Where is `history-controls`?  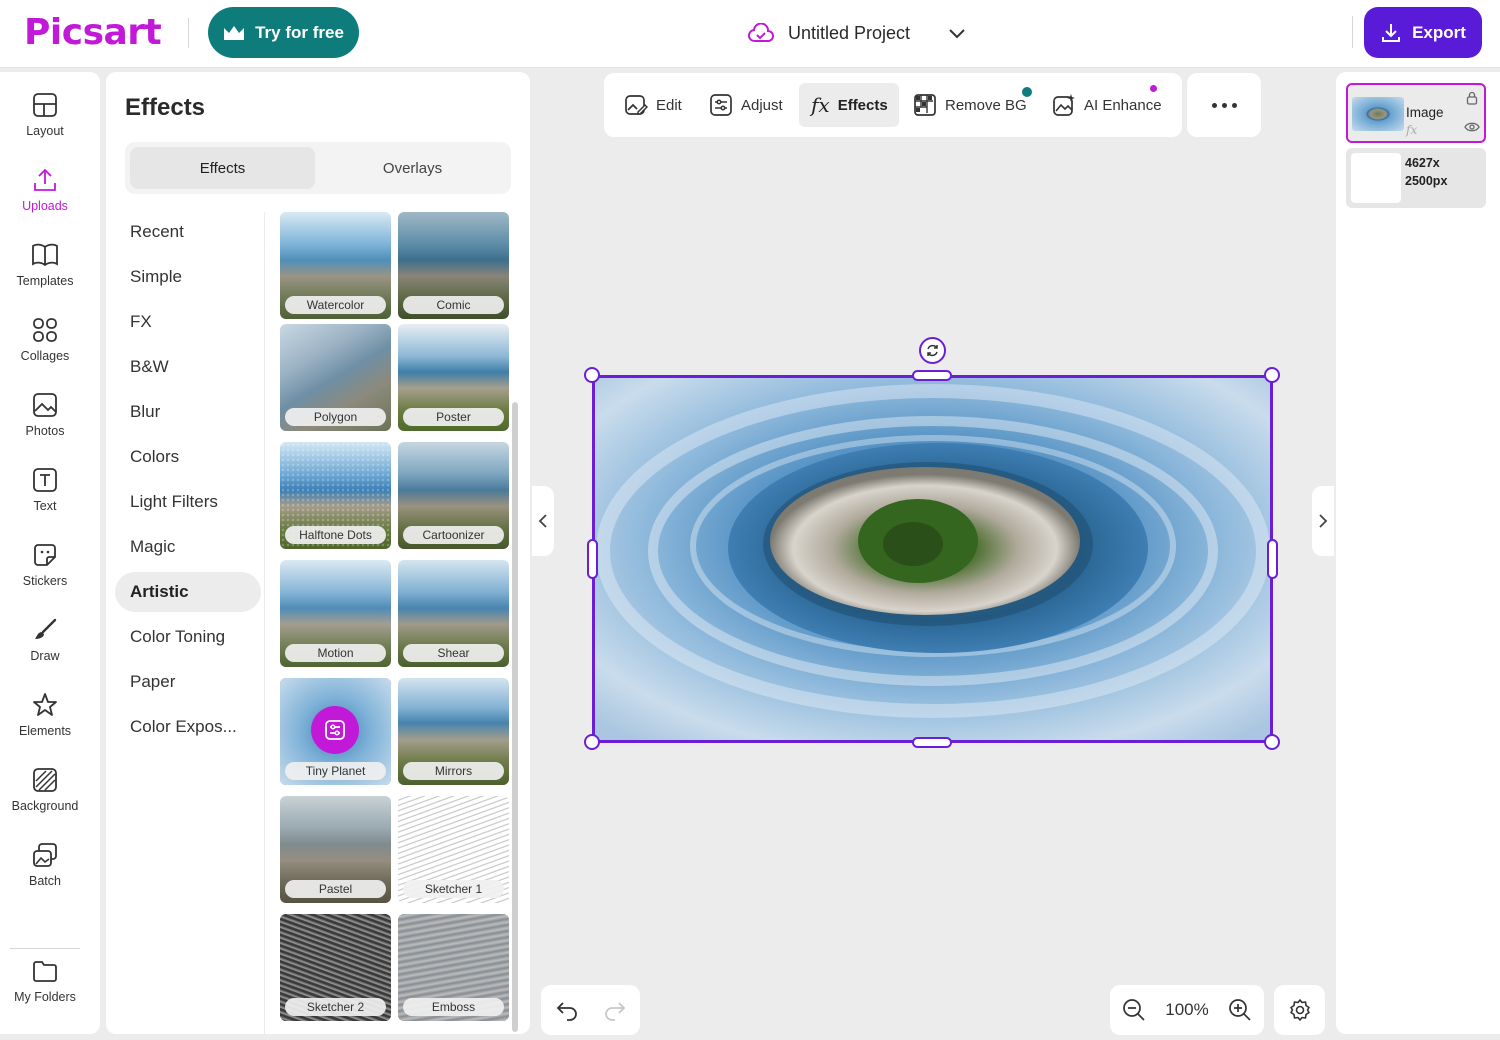
history-controls is located at coordinates (590, 1010).